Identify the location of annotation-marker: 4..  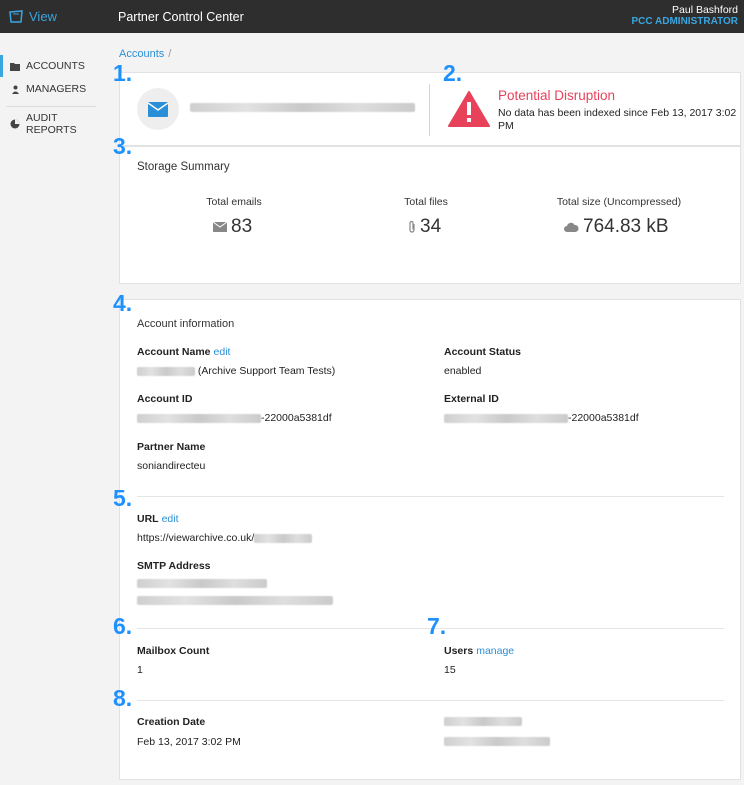
(123, 303).